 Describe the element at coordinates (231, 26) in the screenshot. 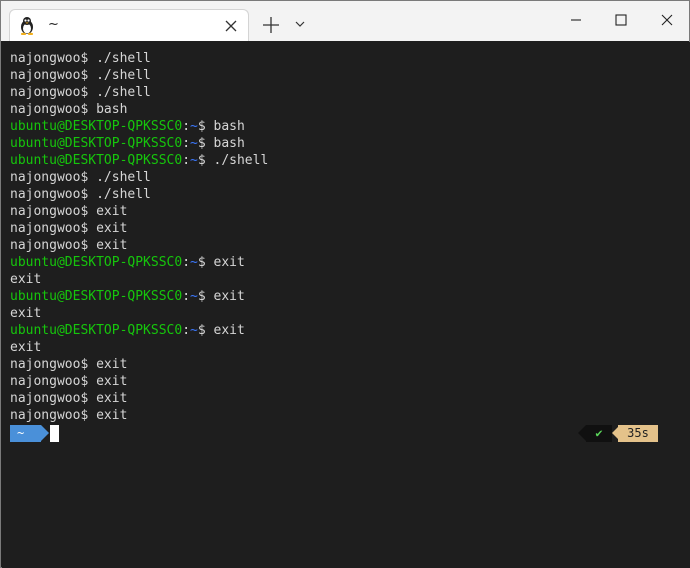

I see `close-icon` at that location.